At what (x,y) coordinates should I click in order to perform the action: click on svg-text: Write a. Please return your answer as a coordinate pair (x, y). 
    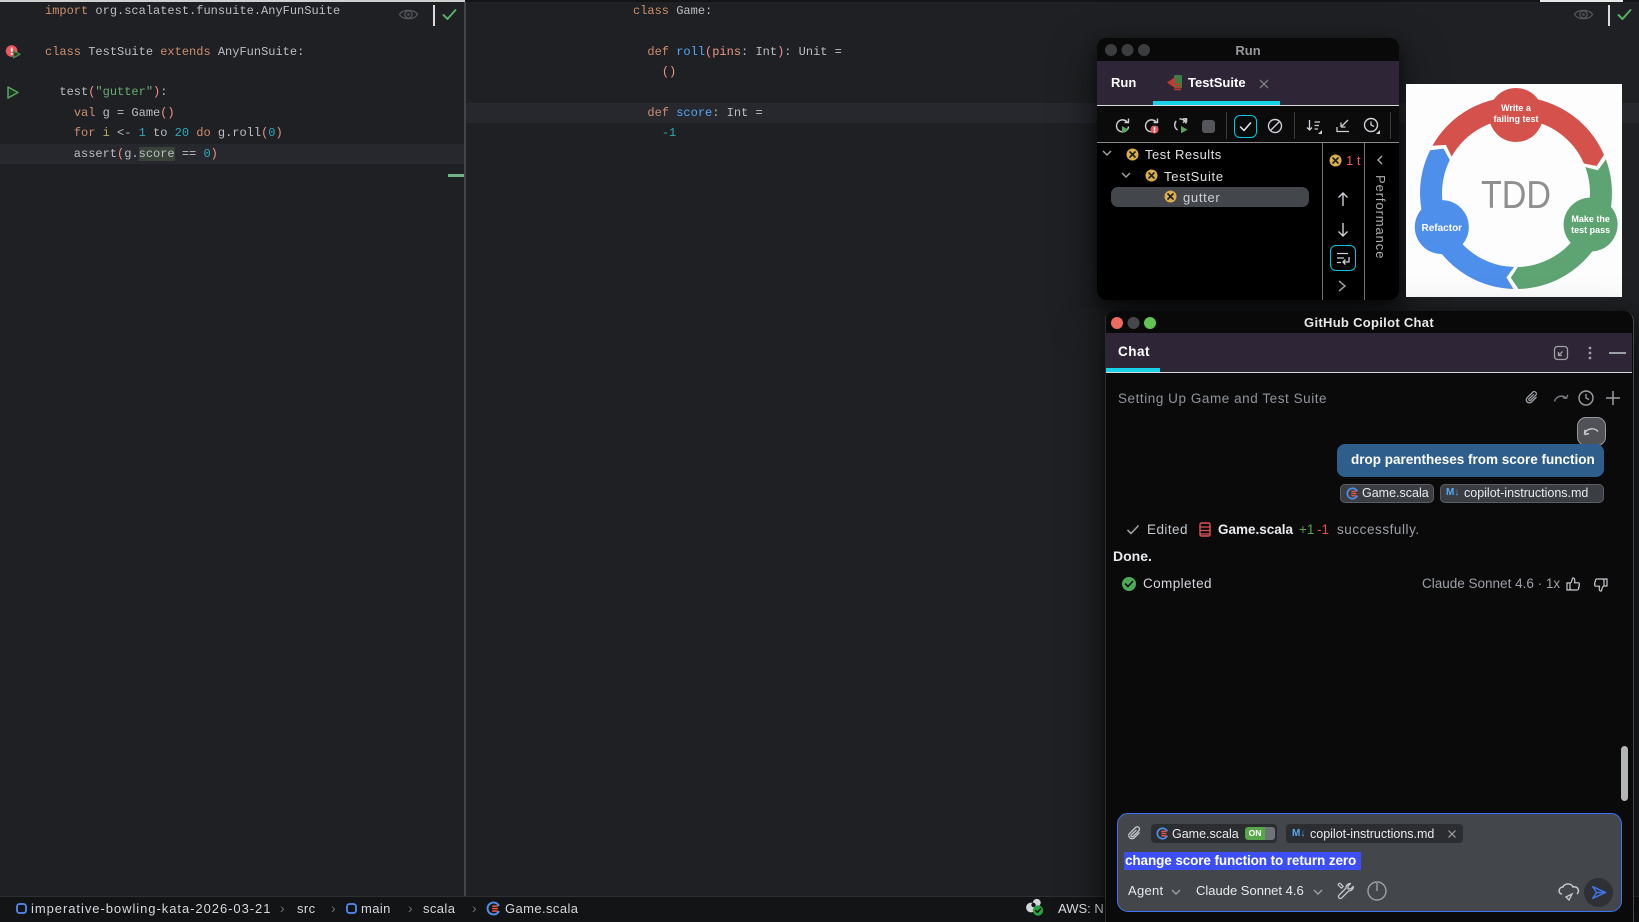
    Looking at the image, I should click on (1516, 108).